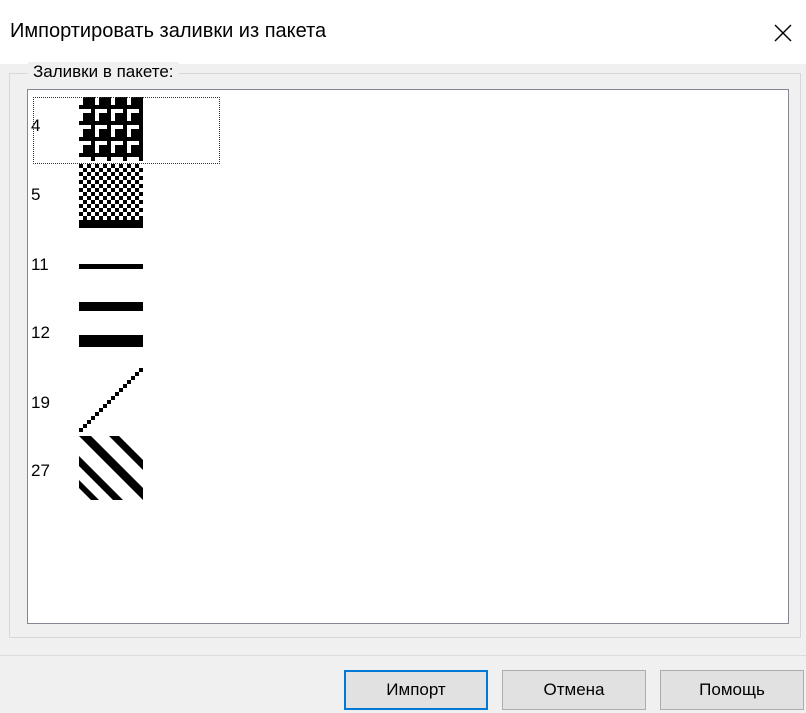  I want to click on list-item-fill-27: 27, so click(128, 470).